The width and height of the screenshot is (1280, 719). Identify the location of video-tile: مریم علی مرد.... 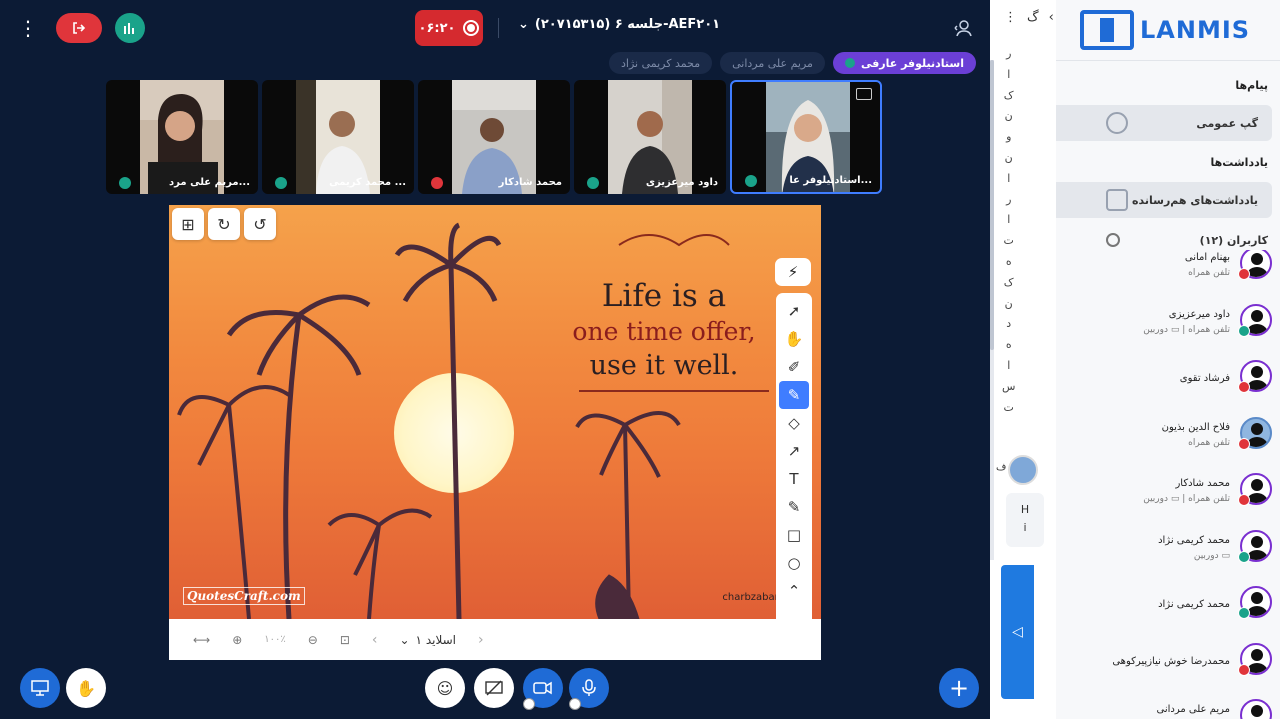
(182, 137).